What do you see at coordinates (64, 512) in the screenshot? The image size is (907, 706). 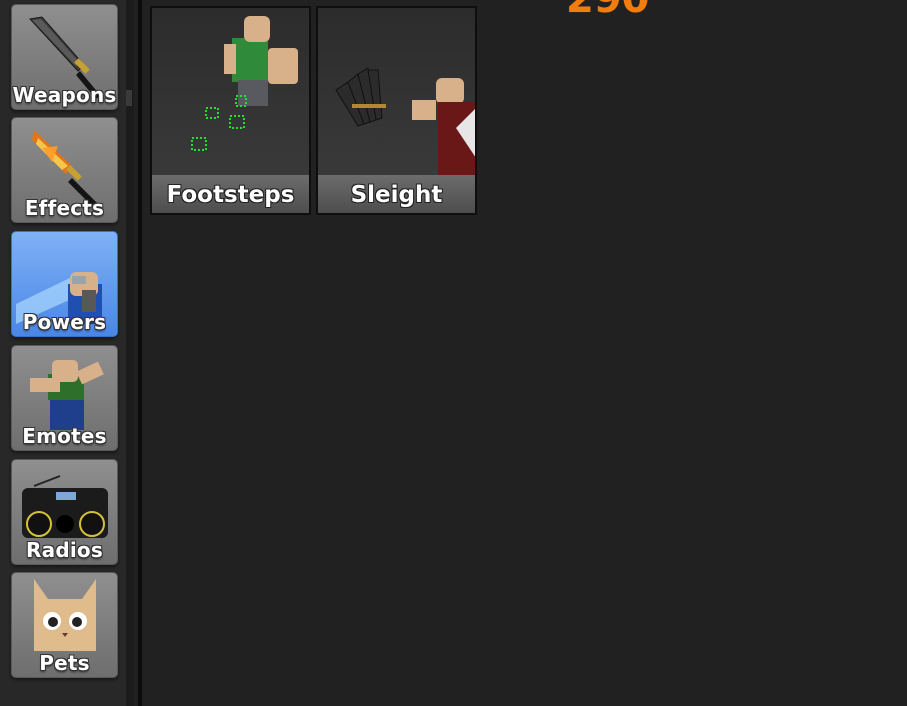 I see `category-radios-button: Radios` at bounding box center [64, 512].